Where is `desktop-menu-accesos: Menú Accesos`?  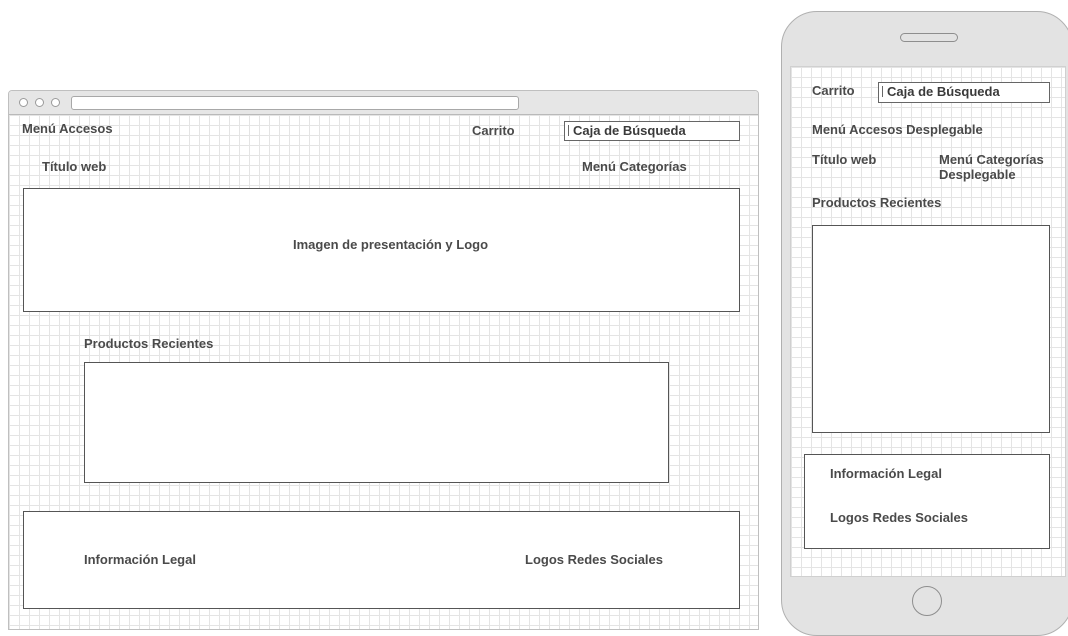
desktop-menu-accesos: Menú Accesos is located at coordinates (67, 128).